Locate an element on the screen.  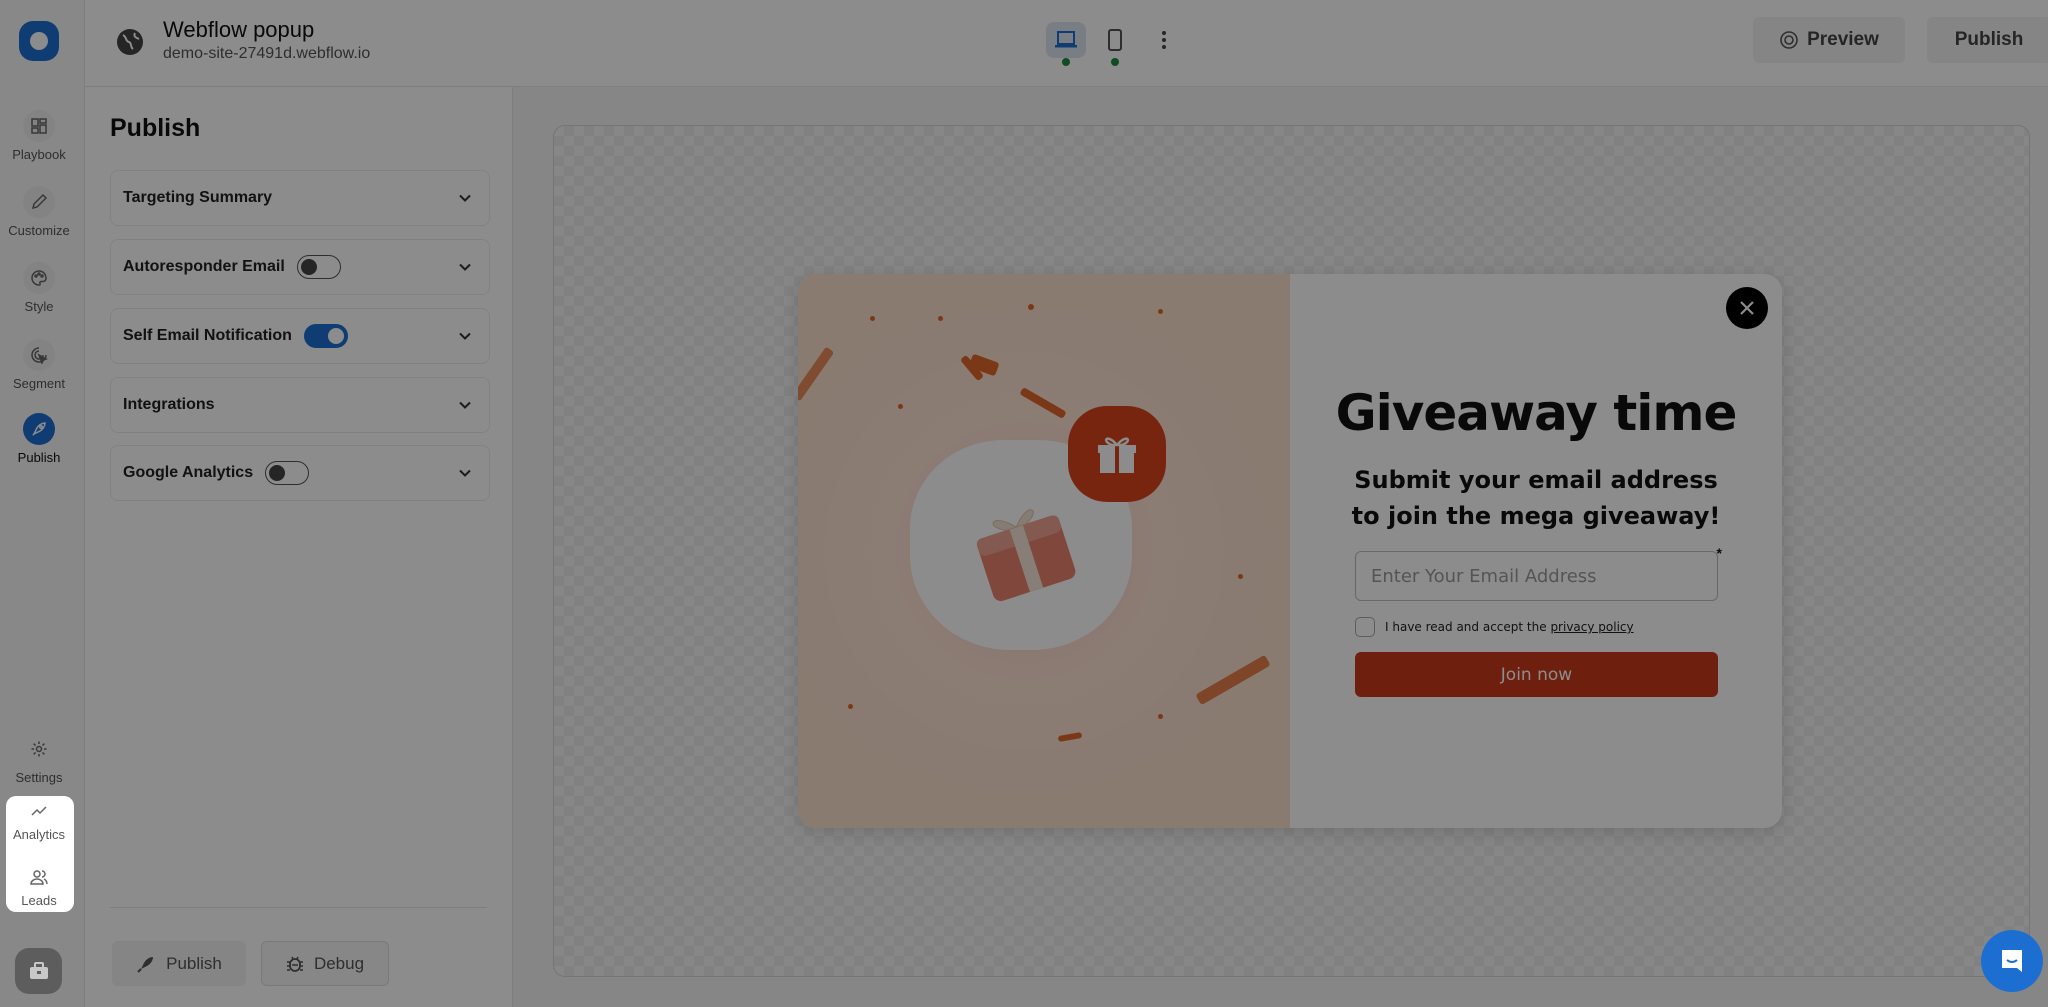
section-google-analytics: Google Analytics is located at coordinates (300, 473).